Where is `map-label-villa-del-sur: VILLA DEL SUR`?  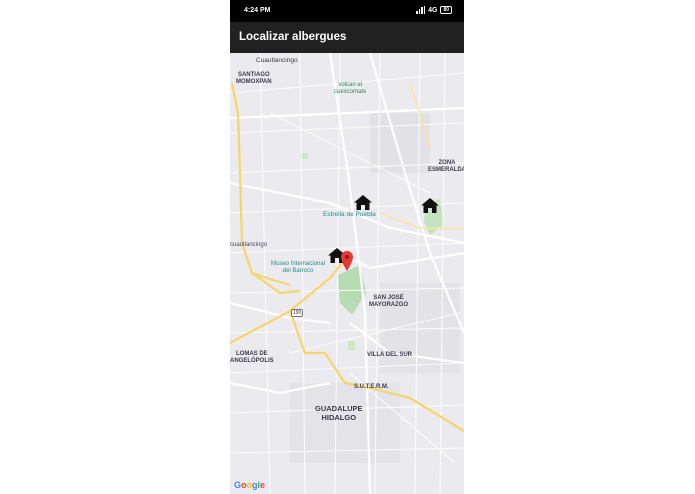
map-label-villa-del-sur: VILLA DEL SUR is located at coordinates (390, 355).